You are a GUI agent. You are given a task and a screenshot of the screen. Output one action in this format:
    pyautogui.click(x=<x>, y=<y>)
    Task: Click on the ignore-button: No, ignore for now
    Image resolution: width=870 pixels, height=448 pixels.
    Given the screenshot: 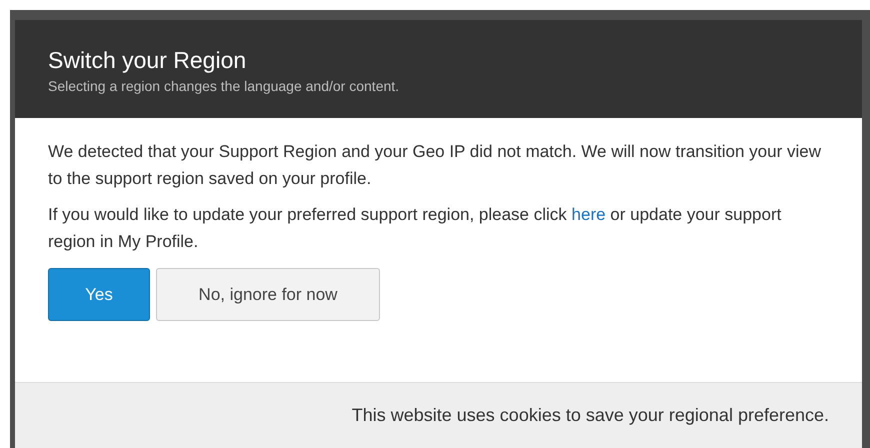 What is the action you would take?
    pyautogui.click(x=268, y=294)
    